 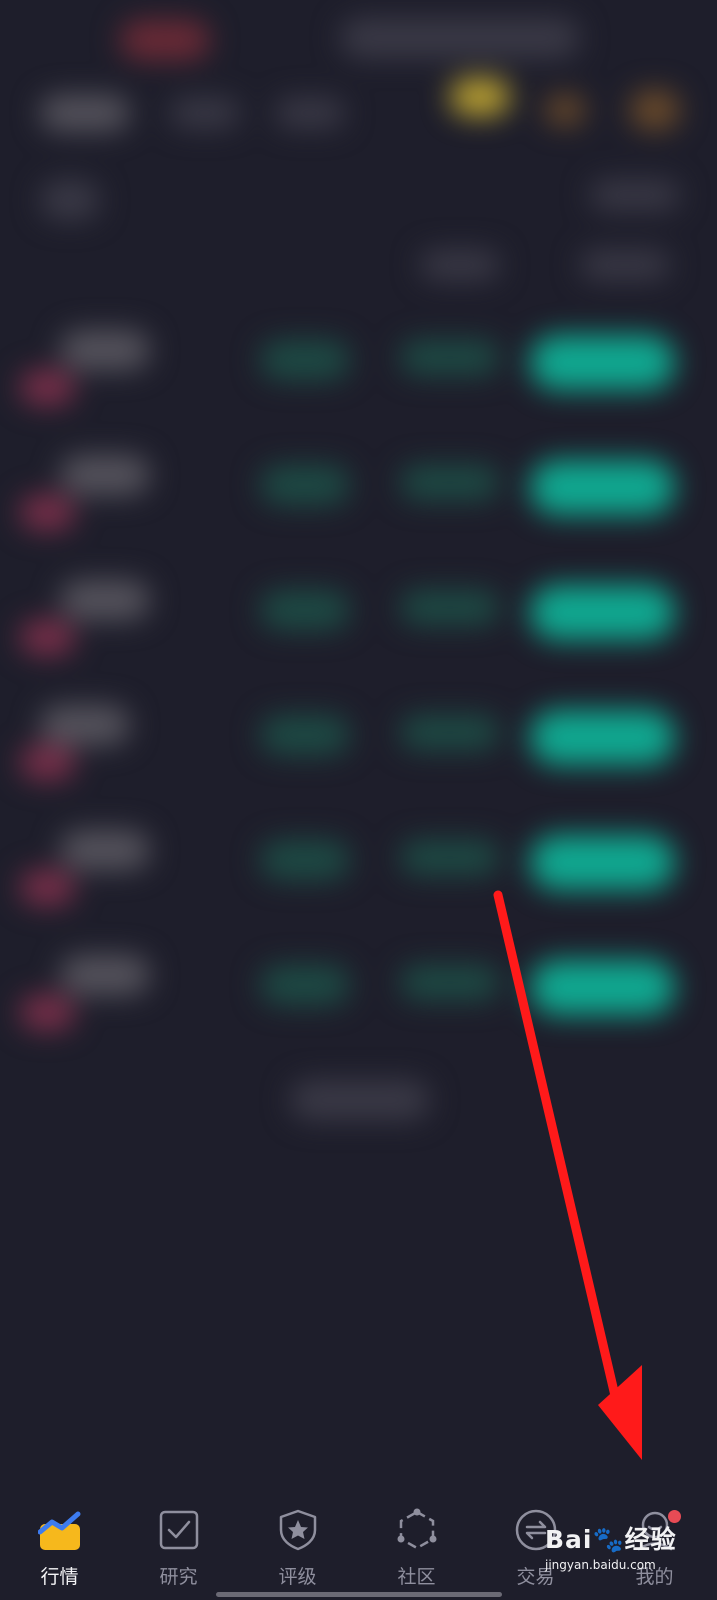 What do you see at coordinates (416, 1529) in the screenshot?
I see `hexagon-nodes-icon` at bounding box center [416, 1529].